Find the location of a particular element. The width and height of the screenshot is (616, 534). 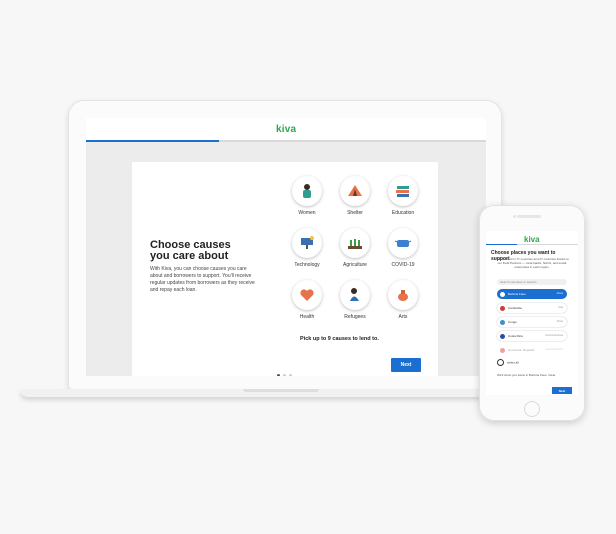

mobile-progress-bar is located at coordinates (532, 244).